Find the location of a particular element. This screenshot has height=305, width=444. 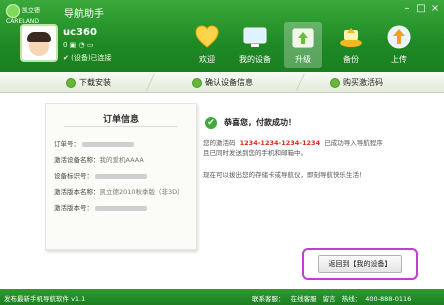

phone-label: 热线： is located at coordinates (351, 299).